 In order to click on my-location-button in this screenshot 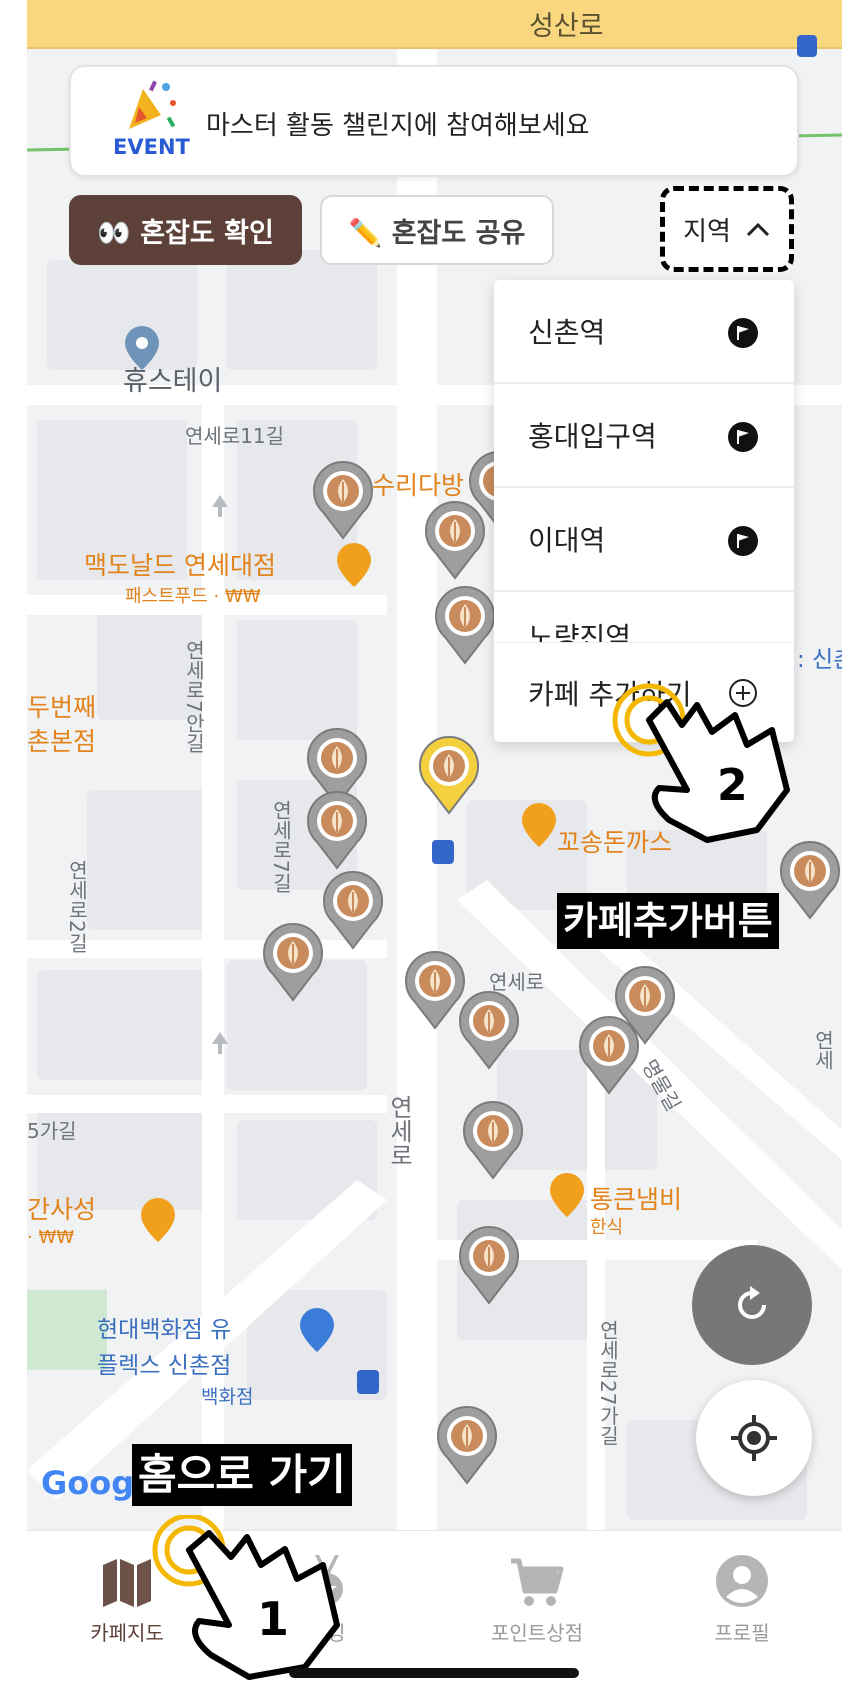, I will do `click(754, 1438)`.